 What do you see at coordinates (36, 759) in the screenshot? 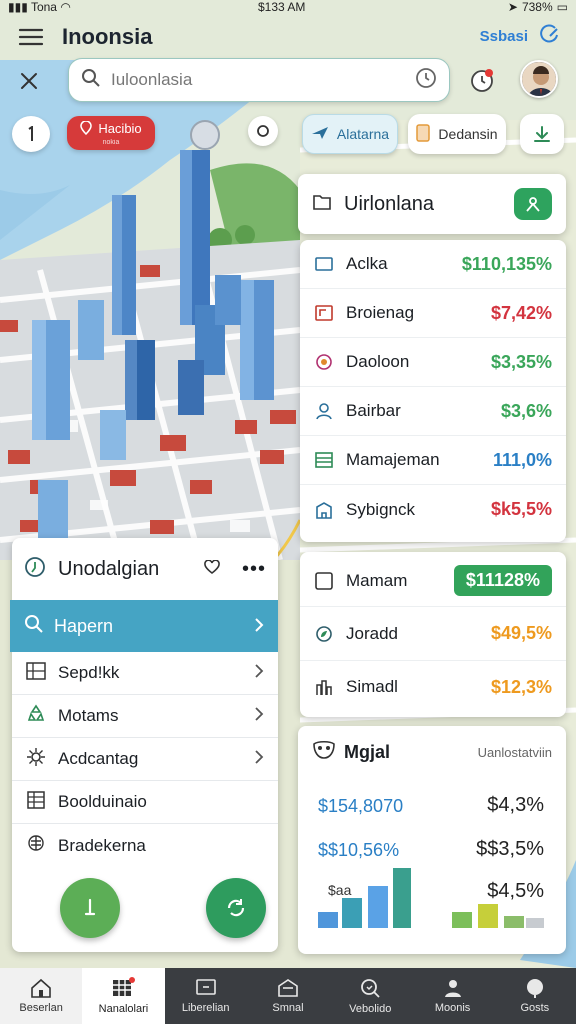
I see `gear-icon` at bounding box center [36, 759].